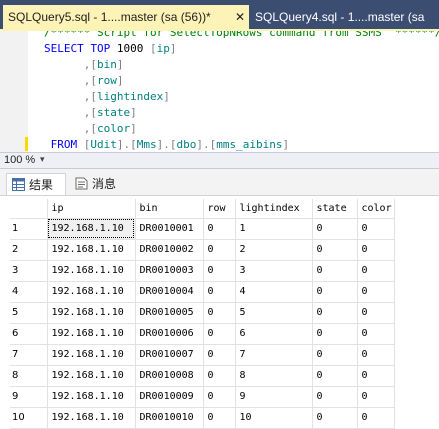 The width and height of the screenshot is (439, 429). Describe the element at coordinates (274, 397) in the screenshot. I see `table-cell: 9` at that location.